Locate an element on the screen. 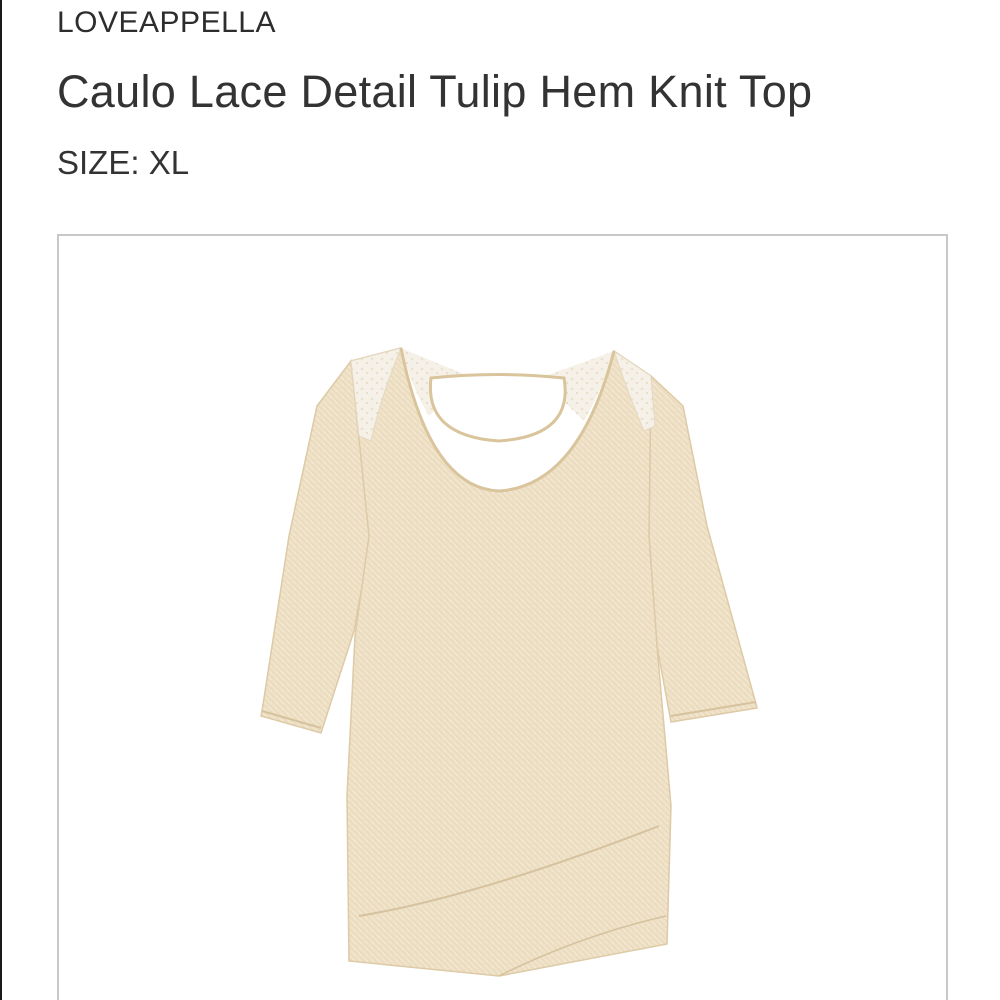 Image resolution: width=1000 pixels, height=1000 pixels. size-value: XL is located at coordinates (169, 162).